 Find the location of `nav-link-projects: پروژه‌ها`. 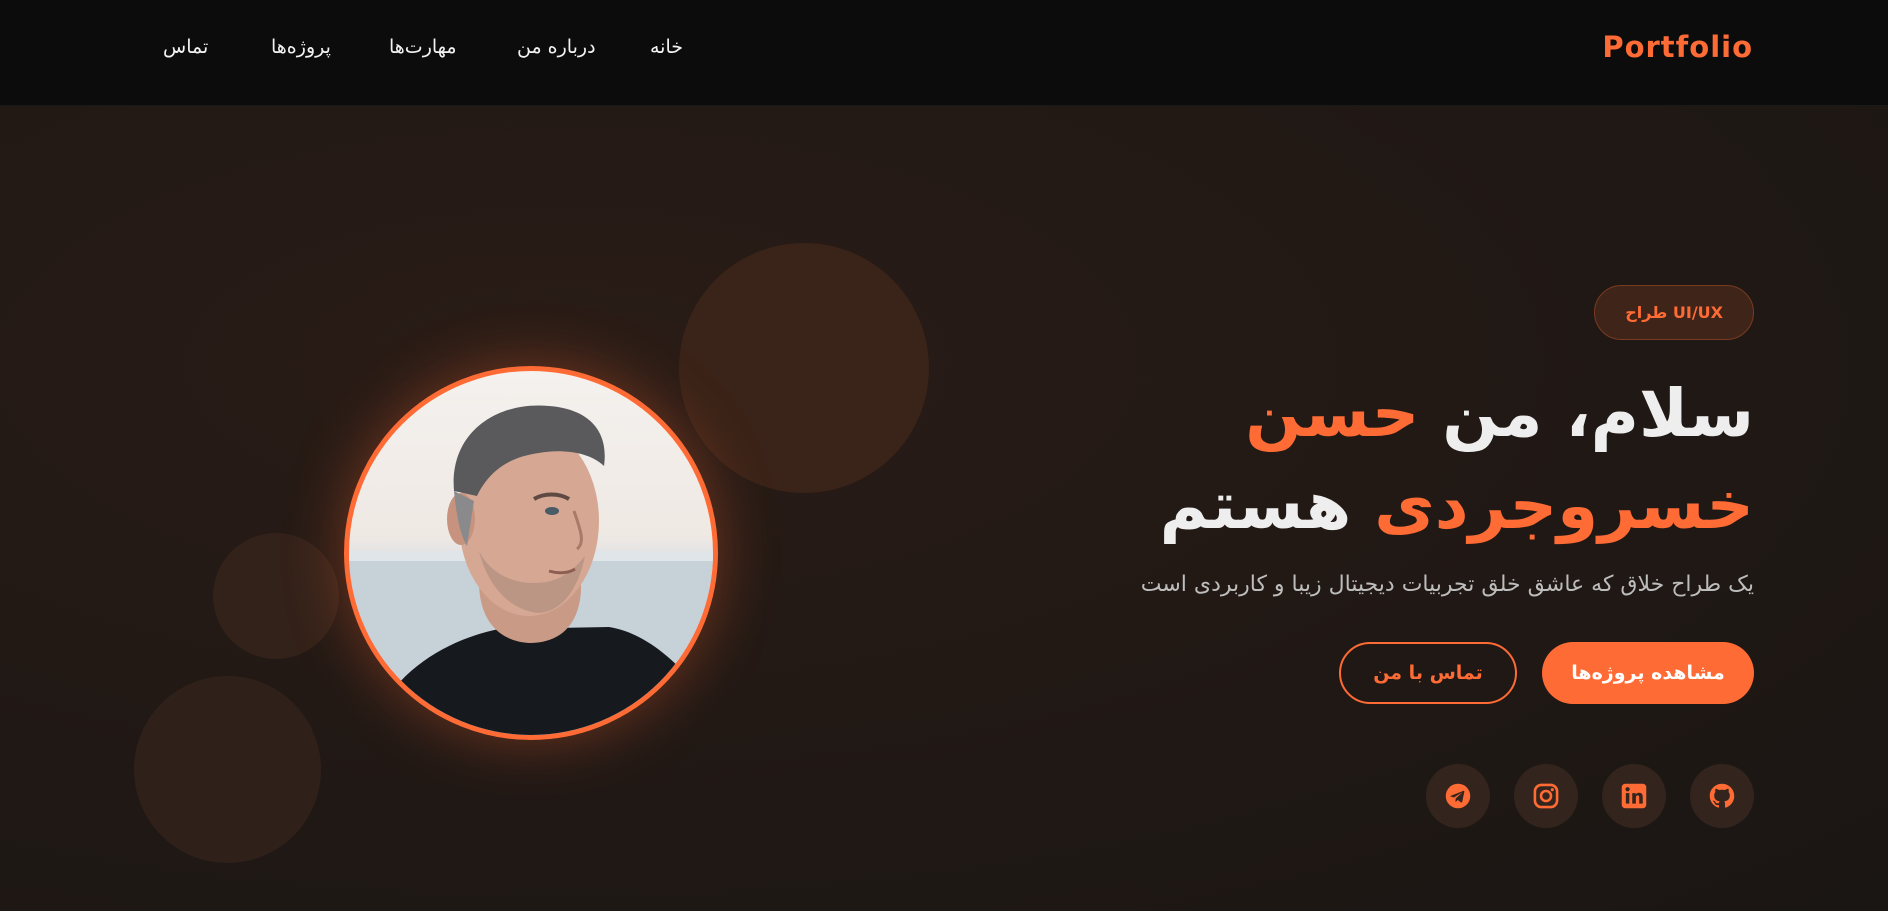

nav-link-projects: پروژه‌ها is located at coordinates (301, 47).